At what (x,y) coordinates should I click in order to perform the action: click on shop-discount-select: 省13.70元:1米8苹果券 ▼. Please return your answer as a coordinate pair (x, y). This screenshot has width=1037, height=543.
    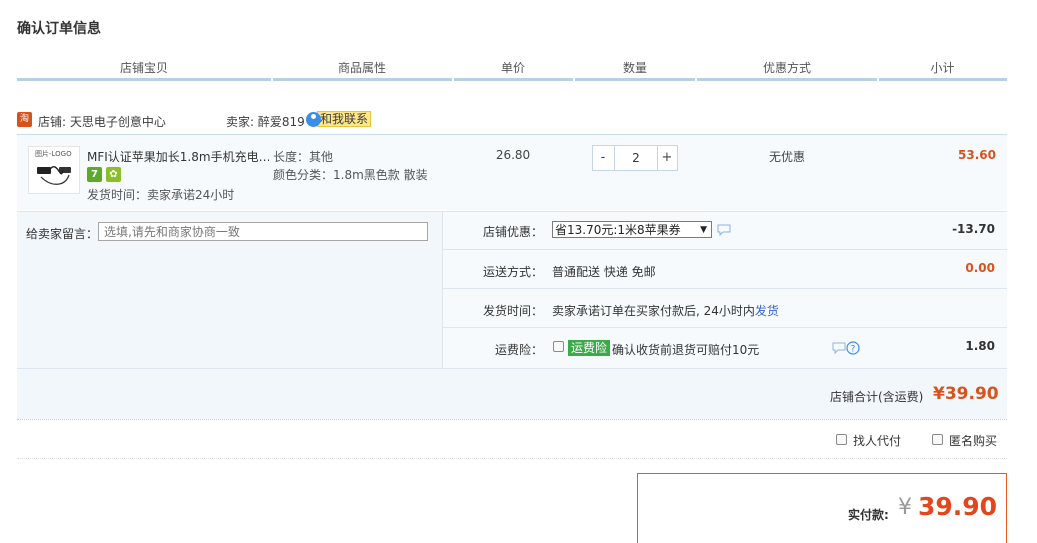
    Looking at the image, I should click on (632, 229).